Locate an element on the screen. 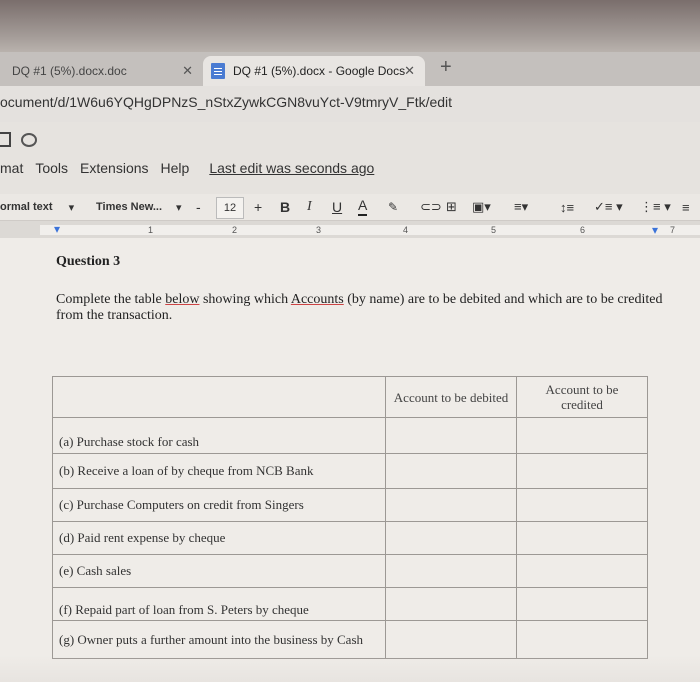 The image size is (700, 682). style-select: ormal text ▾ is located at coordinates (37, 207).